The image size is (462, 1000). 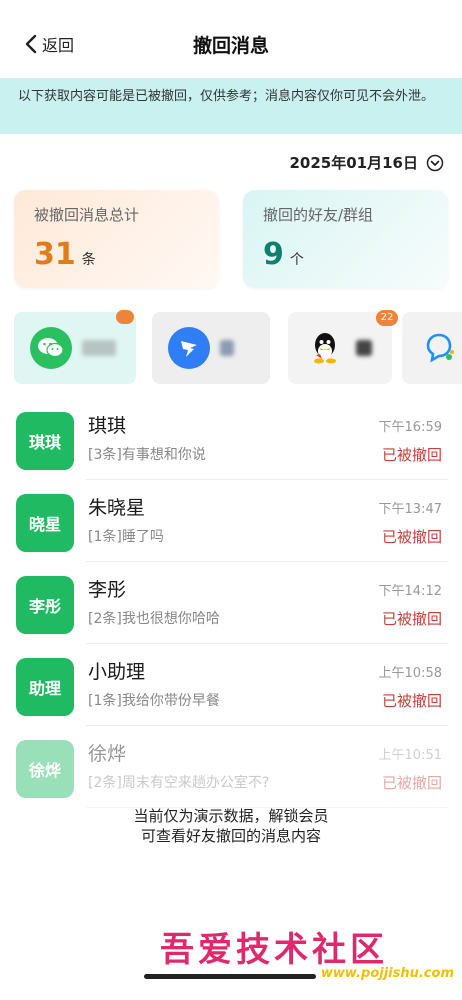 I want to click on avatar: 晓星, so click(x=45, y=523).